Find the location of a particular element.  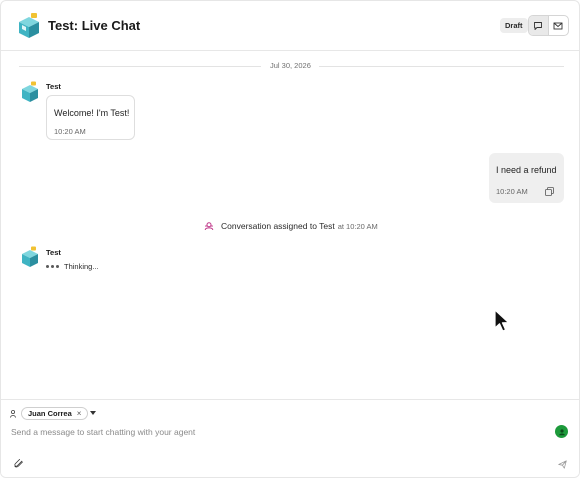

mail-icon is located at coordinates (558, 25).